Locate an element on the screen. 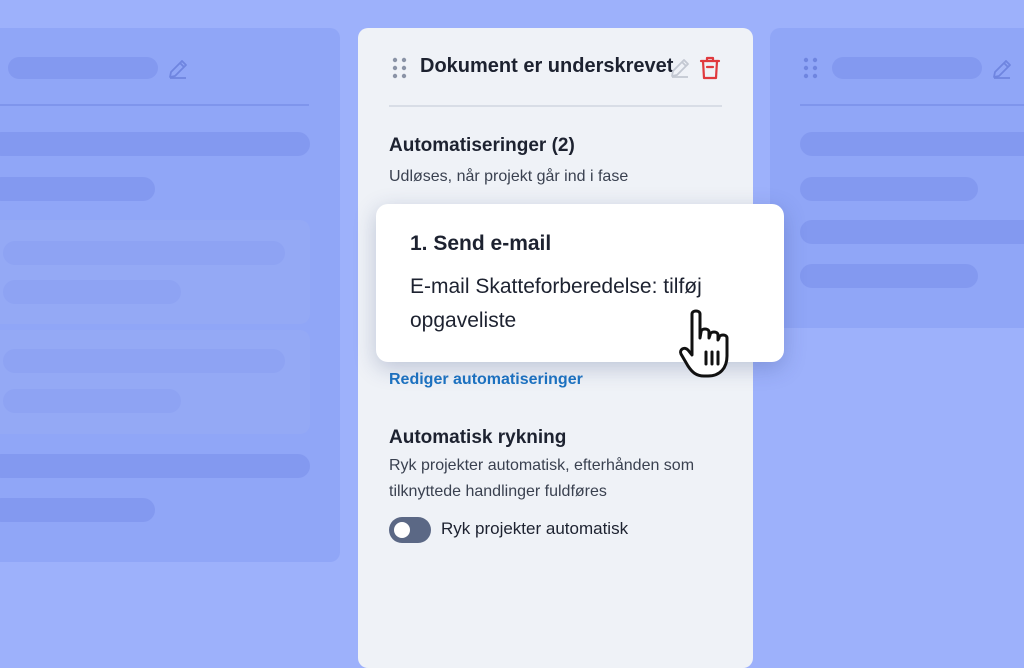  automations-description: Udløses, når projekt går ind i fase is located at coordinates (509, 176).